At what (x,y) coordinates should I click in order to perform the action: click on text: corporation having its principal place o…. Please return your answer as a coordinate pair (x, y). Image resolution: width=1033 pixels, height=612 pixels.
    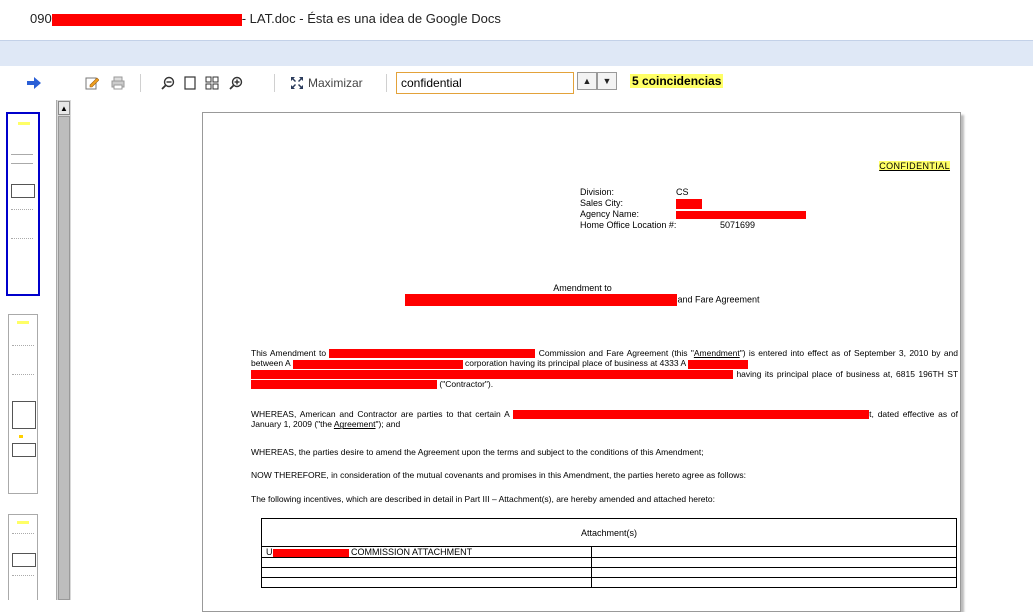
    Looking at the image, I should click on (575, 363).